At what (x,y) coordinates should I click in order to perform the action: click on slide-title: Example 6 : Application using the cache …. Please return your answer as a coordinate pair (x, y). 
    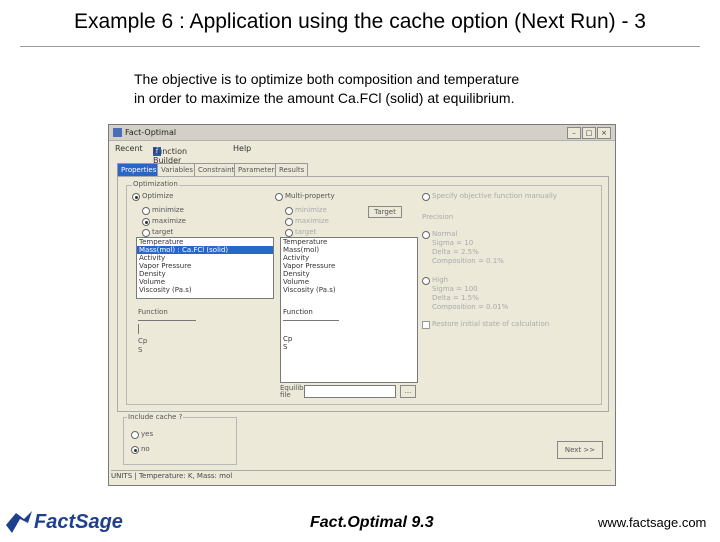
    Looking at the image, I should click on (360, 21).